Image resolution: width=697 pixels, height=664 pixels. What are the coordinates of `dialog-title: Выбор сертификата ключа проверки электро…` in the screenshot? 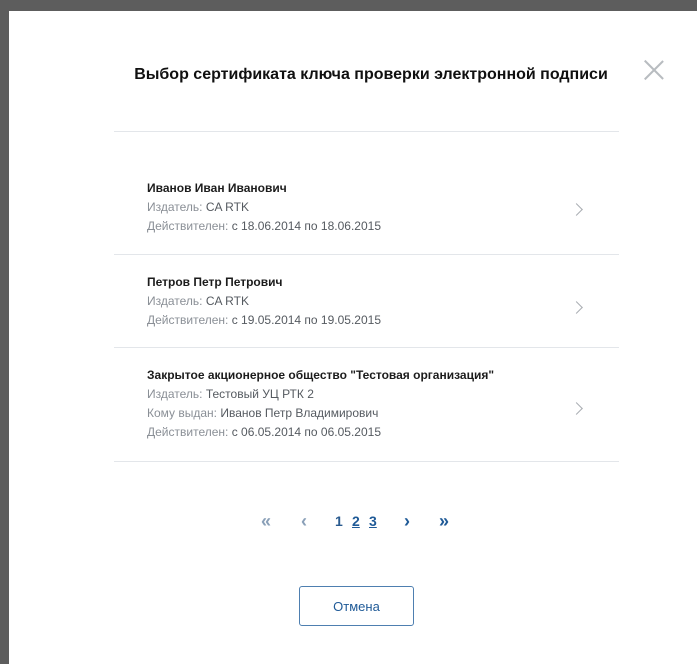 It's located at (371, 74).